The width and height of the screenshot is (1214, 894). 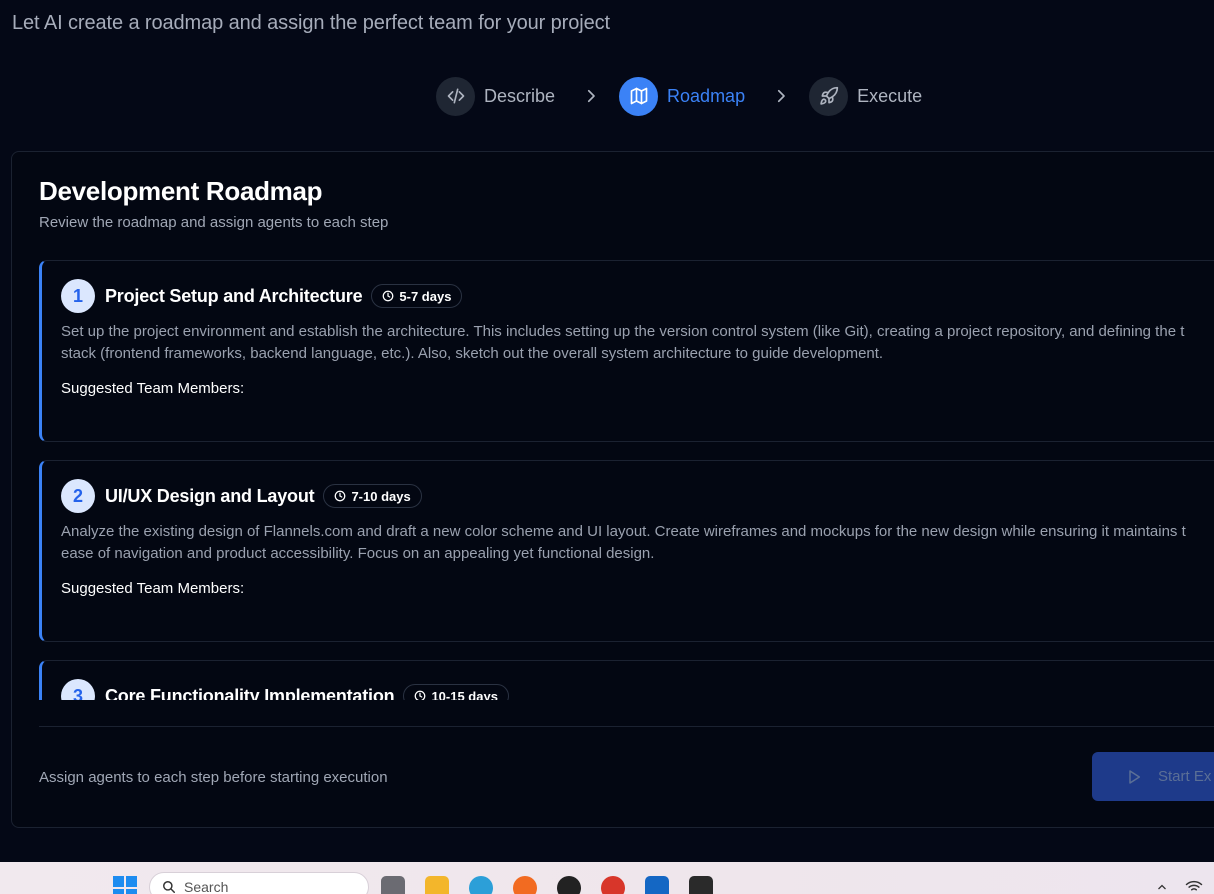 What do you see at coordinates (425, 296) in the screenshot?
I see `duration-text: 5-7 days` at bounding box center [425, 296].